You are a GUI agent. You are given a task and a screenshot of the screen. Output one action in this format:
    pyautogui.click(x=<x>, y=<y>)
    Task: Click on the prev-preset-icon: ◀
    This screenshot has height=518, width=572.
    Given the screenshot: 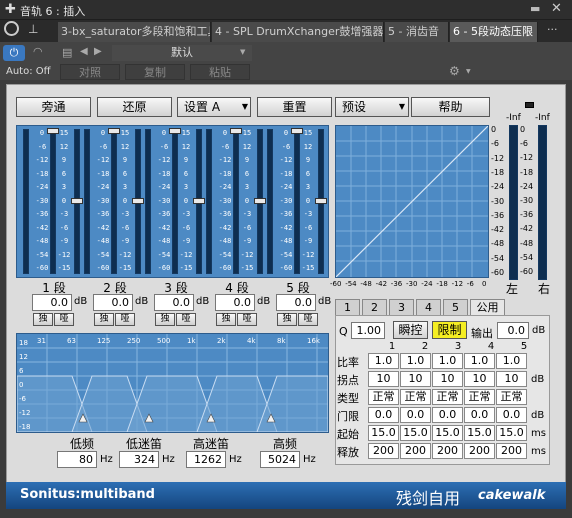 What is the action you would take?
    pyautogui.click(x=84, y=51)
    